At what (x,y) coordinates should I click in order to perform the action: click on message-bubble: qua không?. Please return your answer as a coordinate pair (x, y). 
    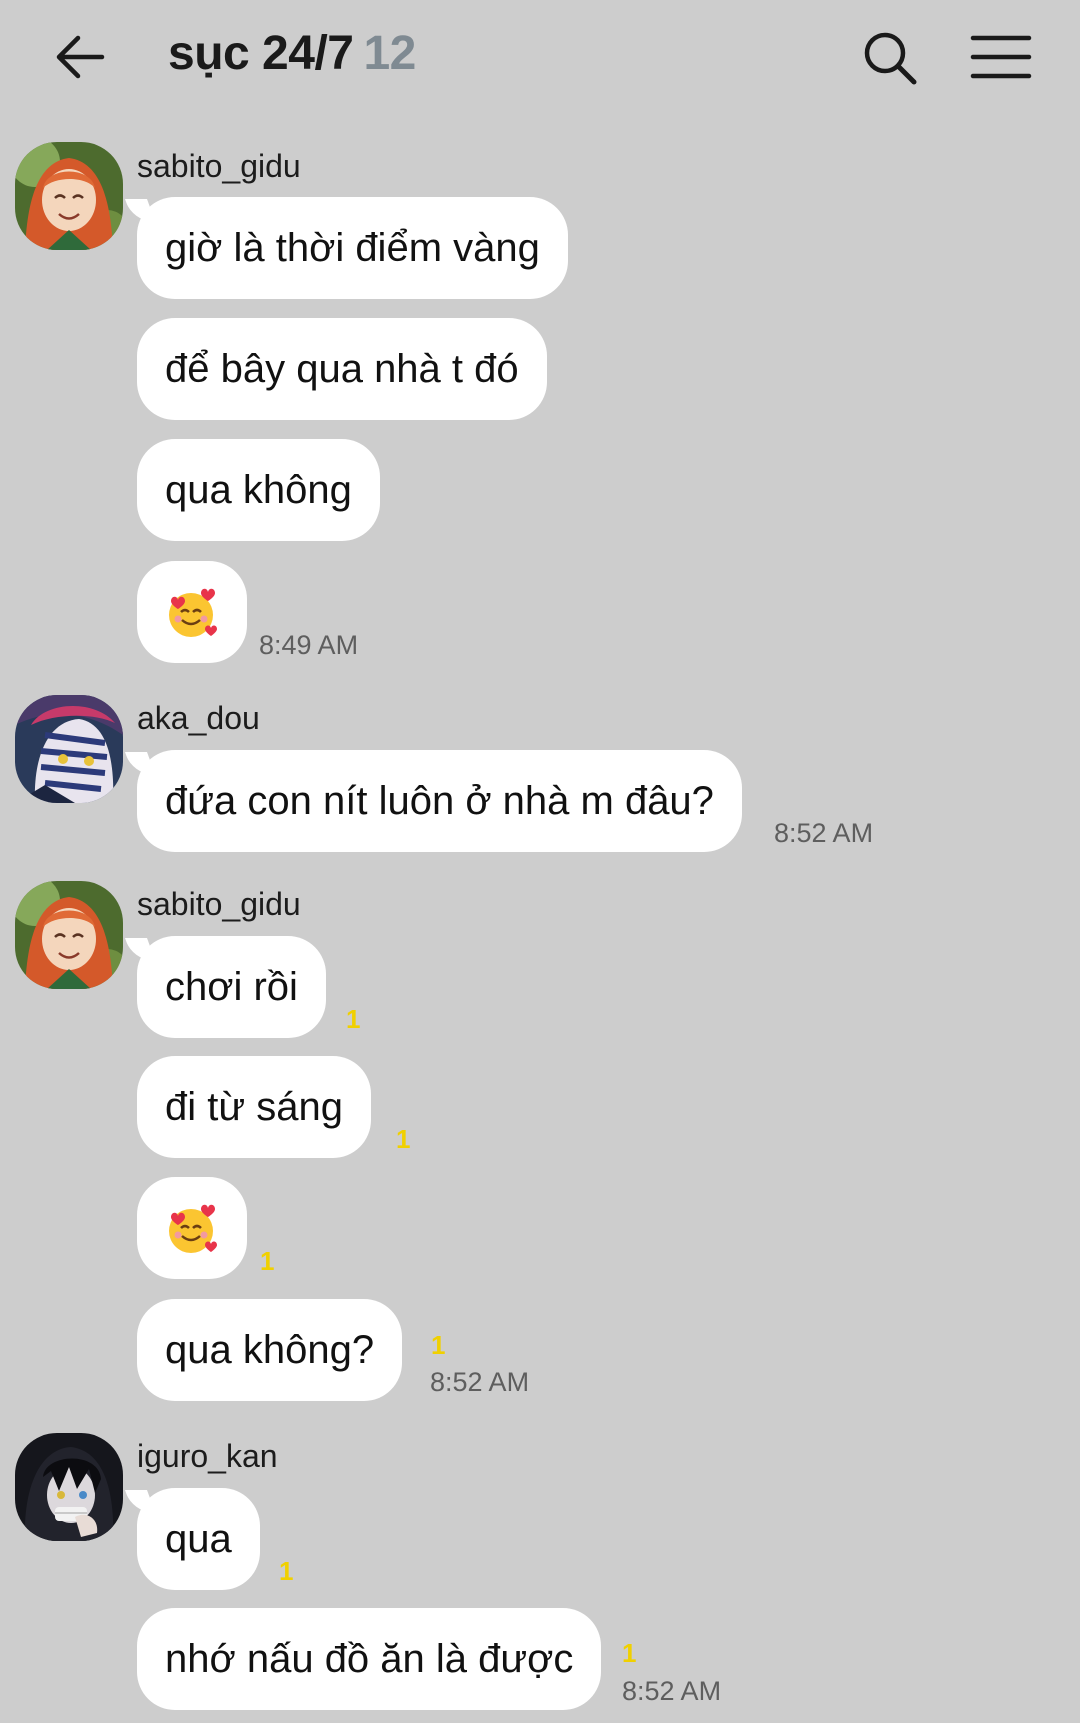
    Looking at the image, I should click on (270, 1350).